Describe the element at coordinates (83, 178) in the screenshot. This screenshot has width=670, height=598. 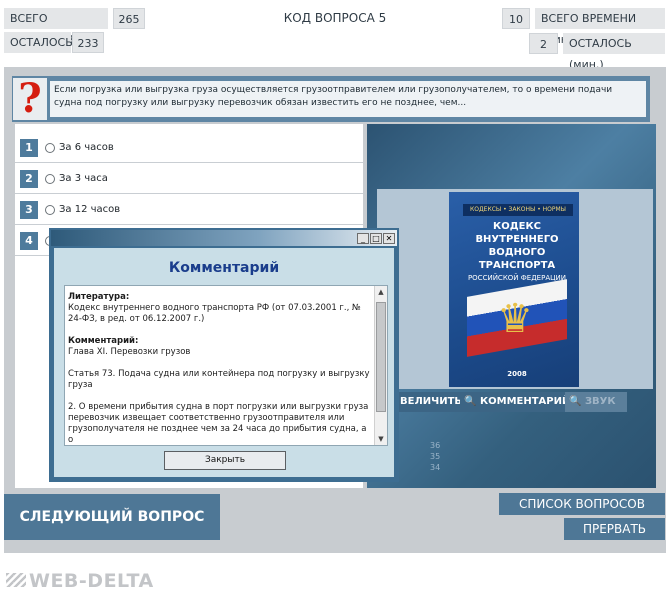
I see `answer-text: За 3 часа` at that location.